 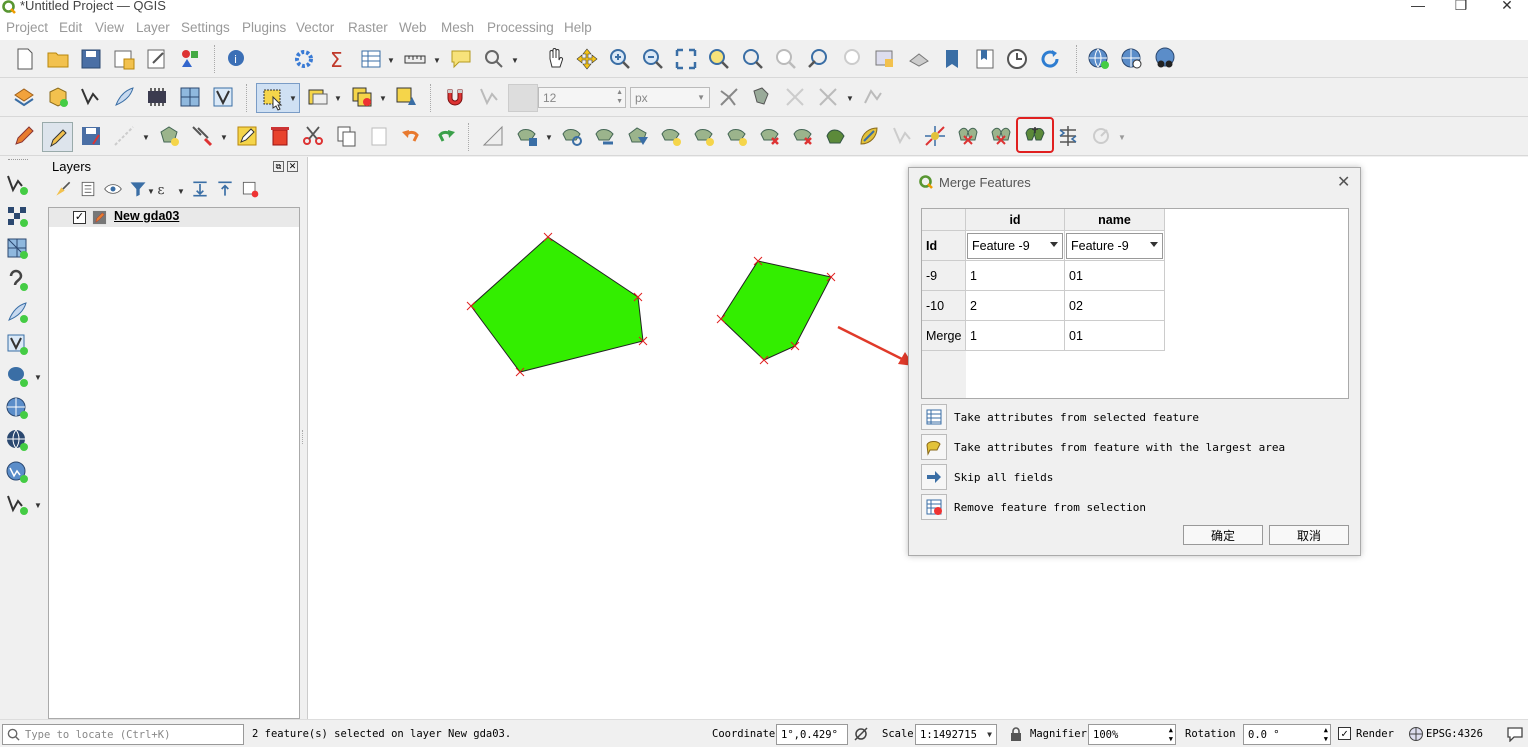 What do you see at coordinates (169, 136) in the screenshot?
I see `add-polygon-icon` at bounding box center [169, 136].